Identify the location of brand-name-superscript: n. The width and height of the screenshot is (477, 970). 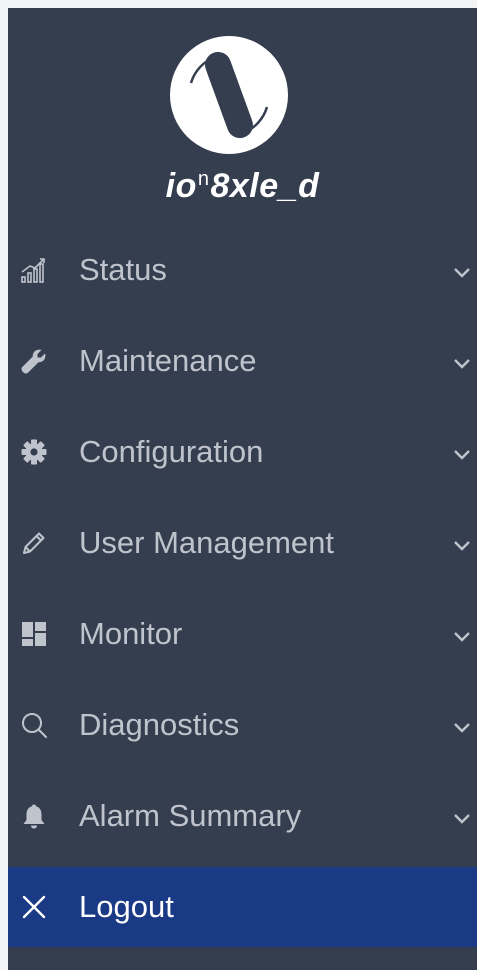
(203, 179).